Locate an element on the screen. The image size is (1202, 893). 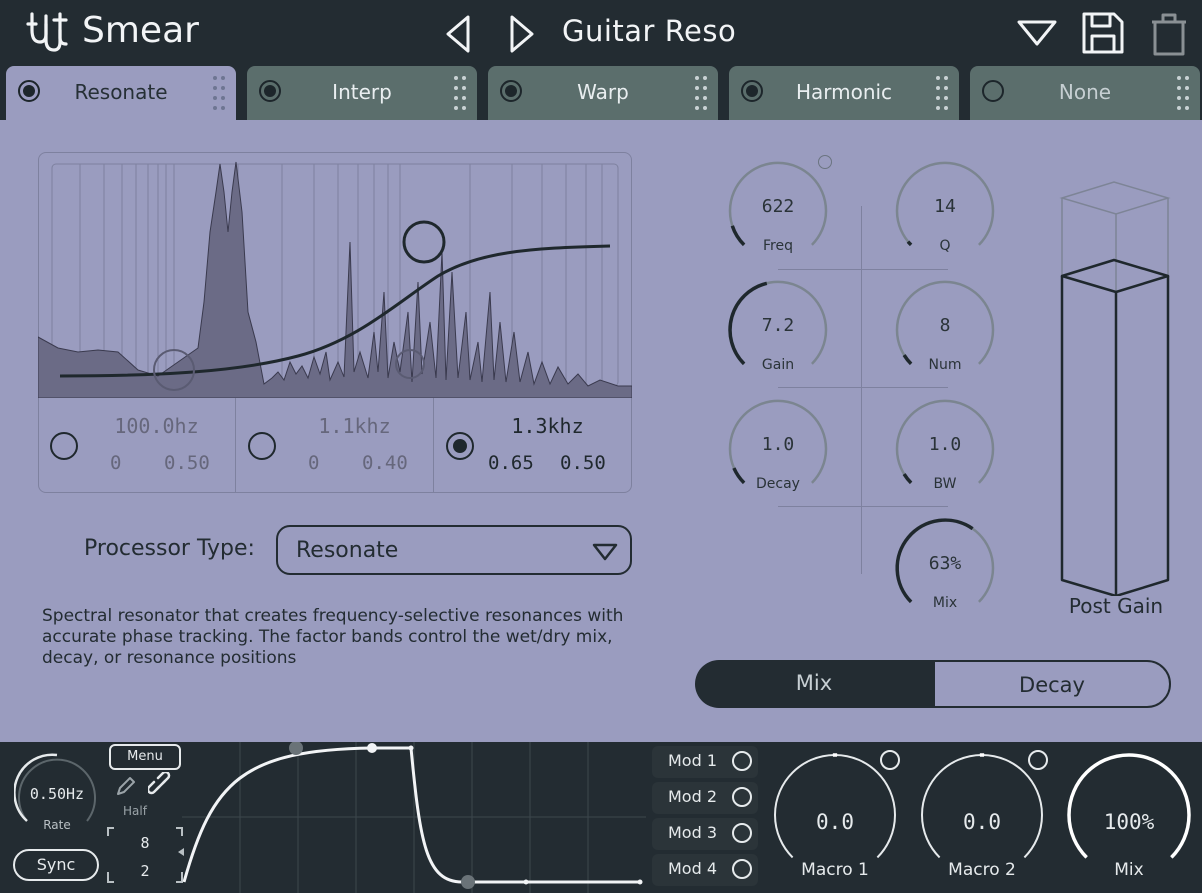
link-icon is located at coordinates (161, 785).